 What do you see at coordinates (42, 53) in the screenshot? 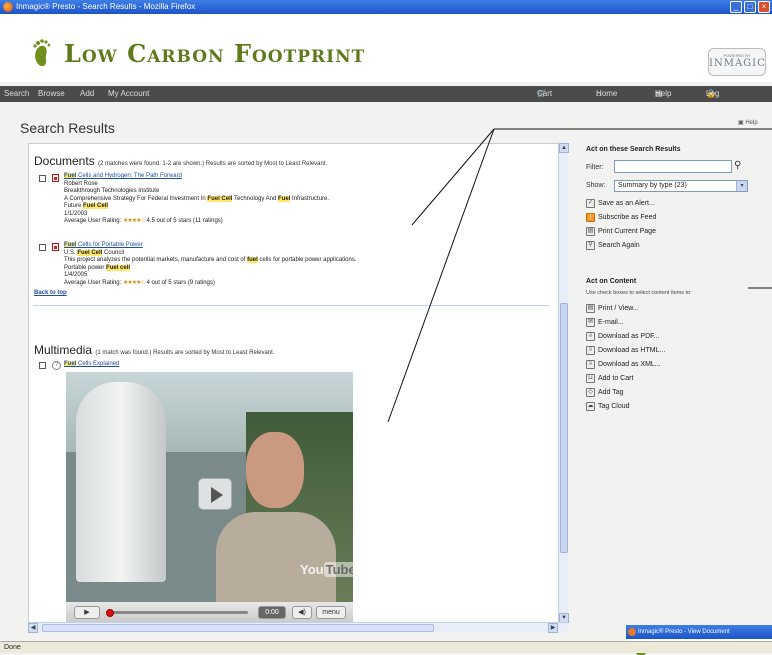
I see `footprint-icon` at bounding box center [42, 53].